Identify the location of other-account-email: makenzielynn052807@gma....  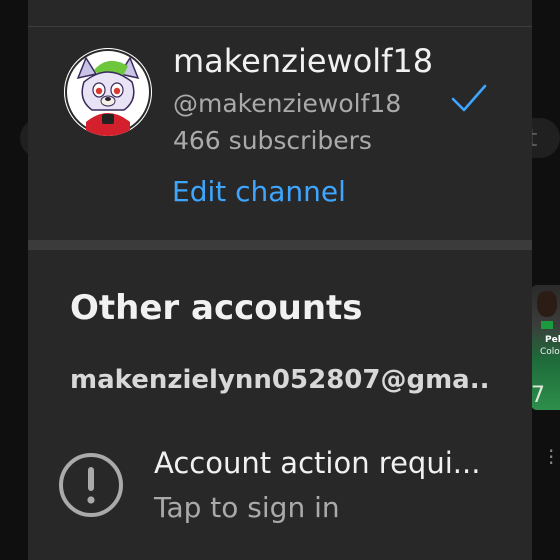
(280, 380).